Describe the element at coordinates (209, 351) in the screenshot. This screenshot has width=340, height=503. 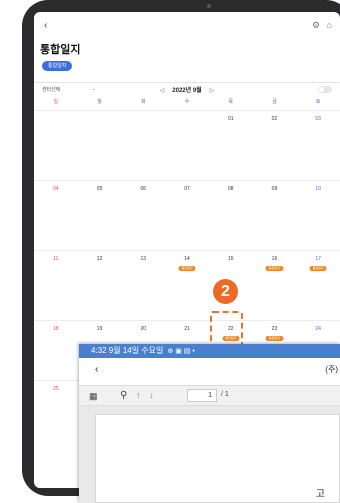
I see `status-bar: 4:32 9월 14일 수요일 ⊕ ▣ ▤ •` at that location.